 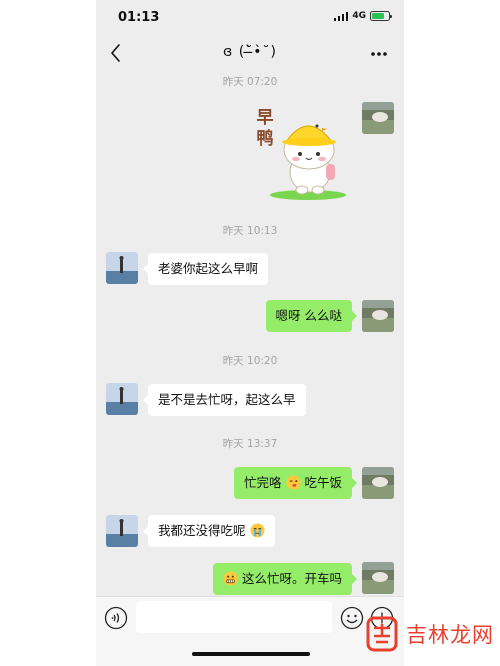 What do you see at coordinates (230, 578) in the screenshot?
I see `grimace-face-icon` at bounding box center [230, 578].